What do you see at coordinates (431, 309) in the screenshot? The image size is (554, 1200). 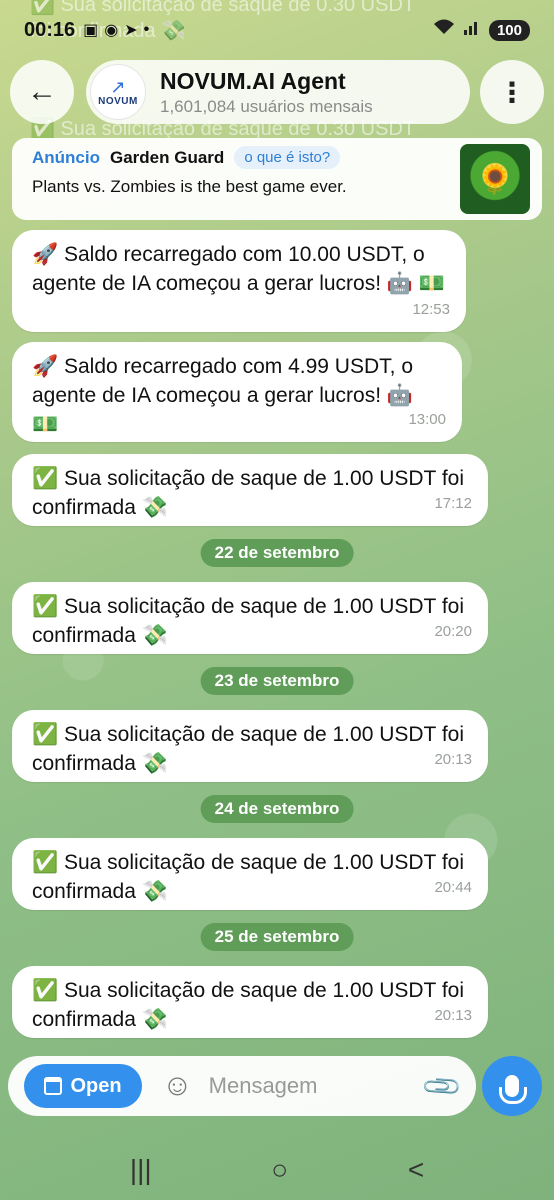 I see `message-time: 12:53` at bounding box center [431, 309].